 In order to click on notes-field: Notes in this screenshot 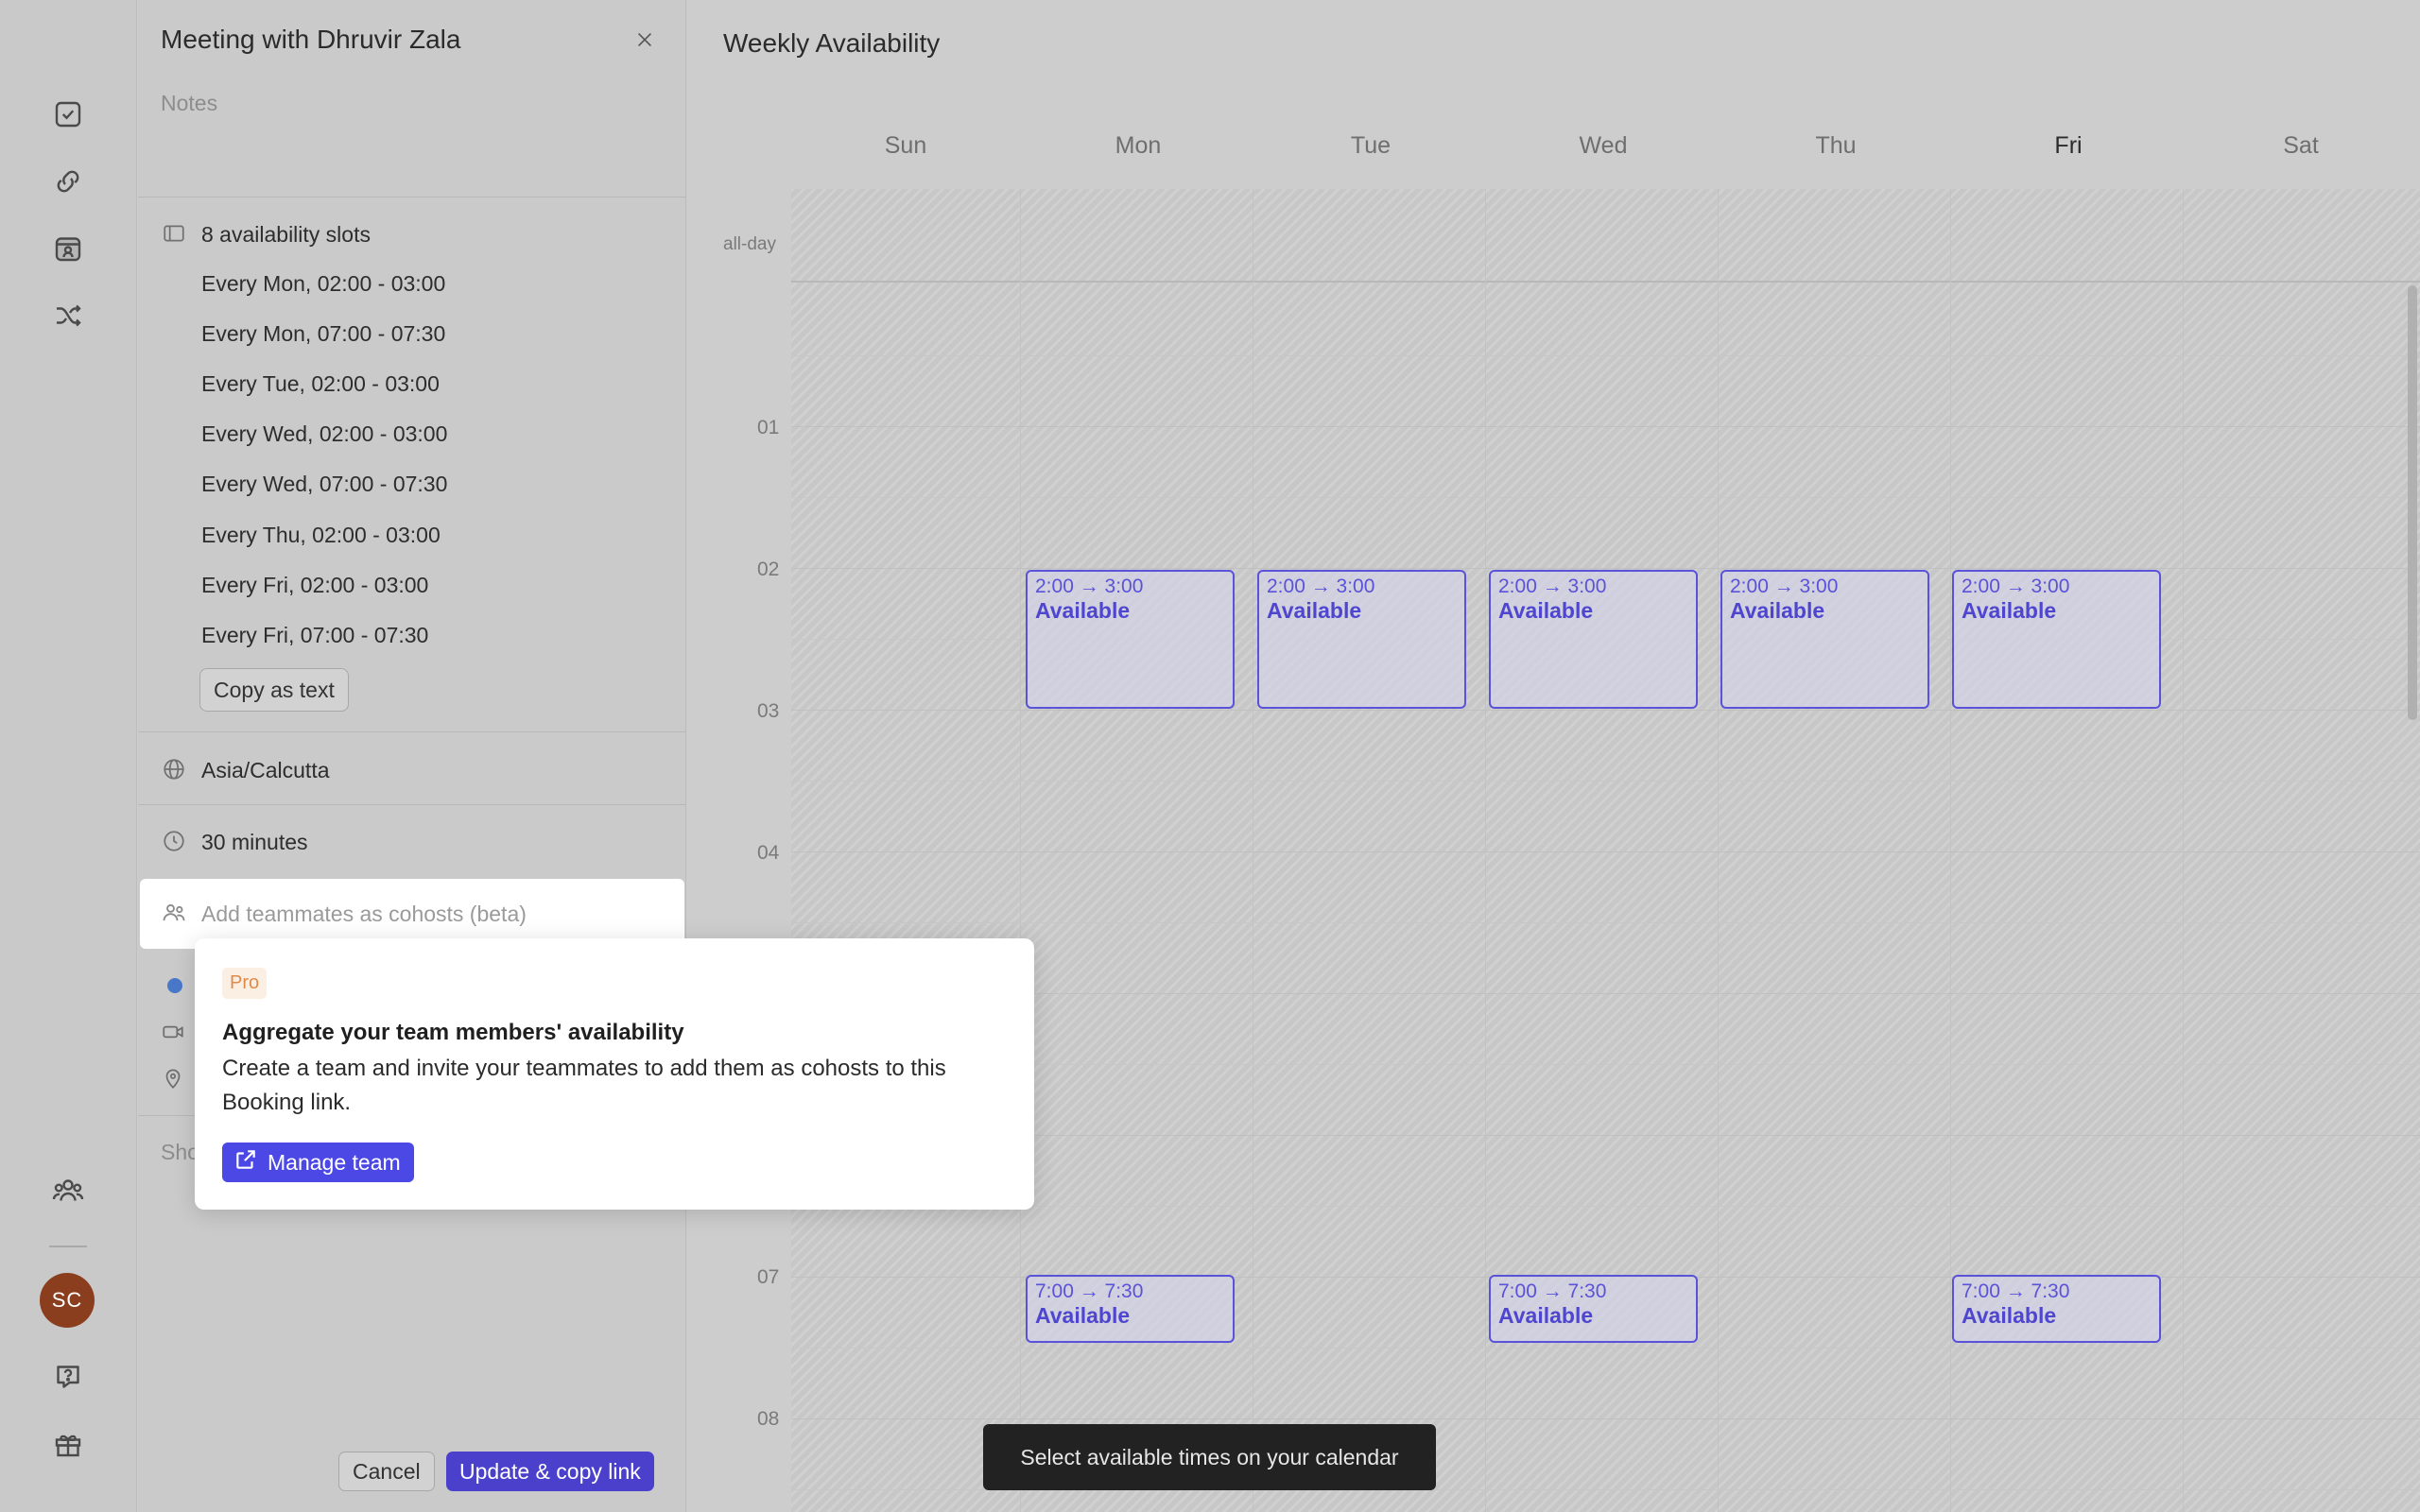, I will do `click(189, 103)`.